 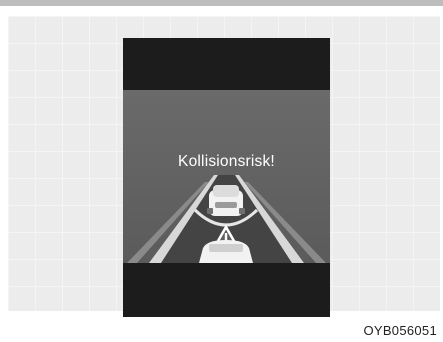 What do you see at coordinates (221, 3) in the screenshot?
I see `top-strip` at bounding box center [221, 3].